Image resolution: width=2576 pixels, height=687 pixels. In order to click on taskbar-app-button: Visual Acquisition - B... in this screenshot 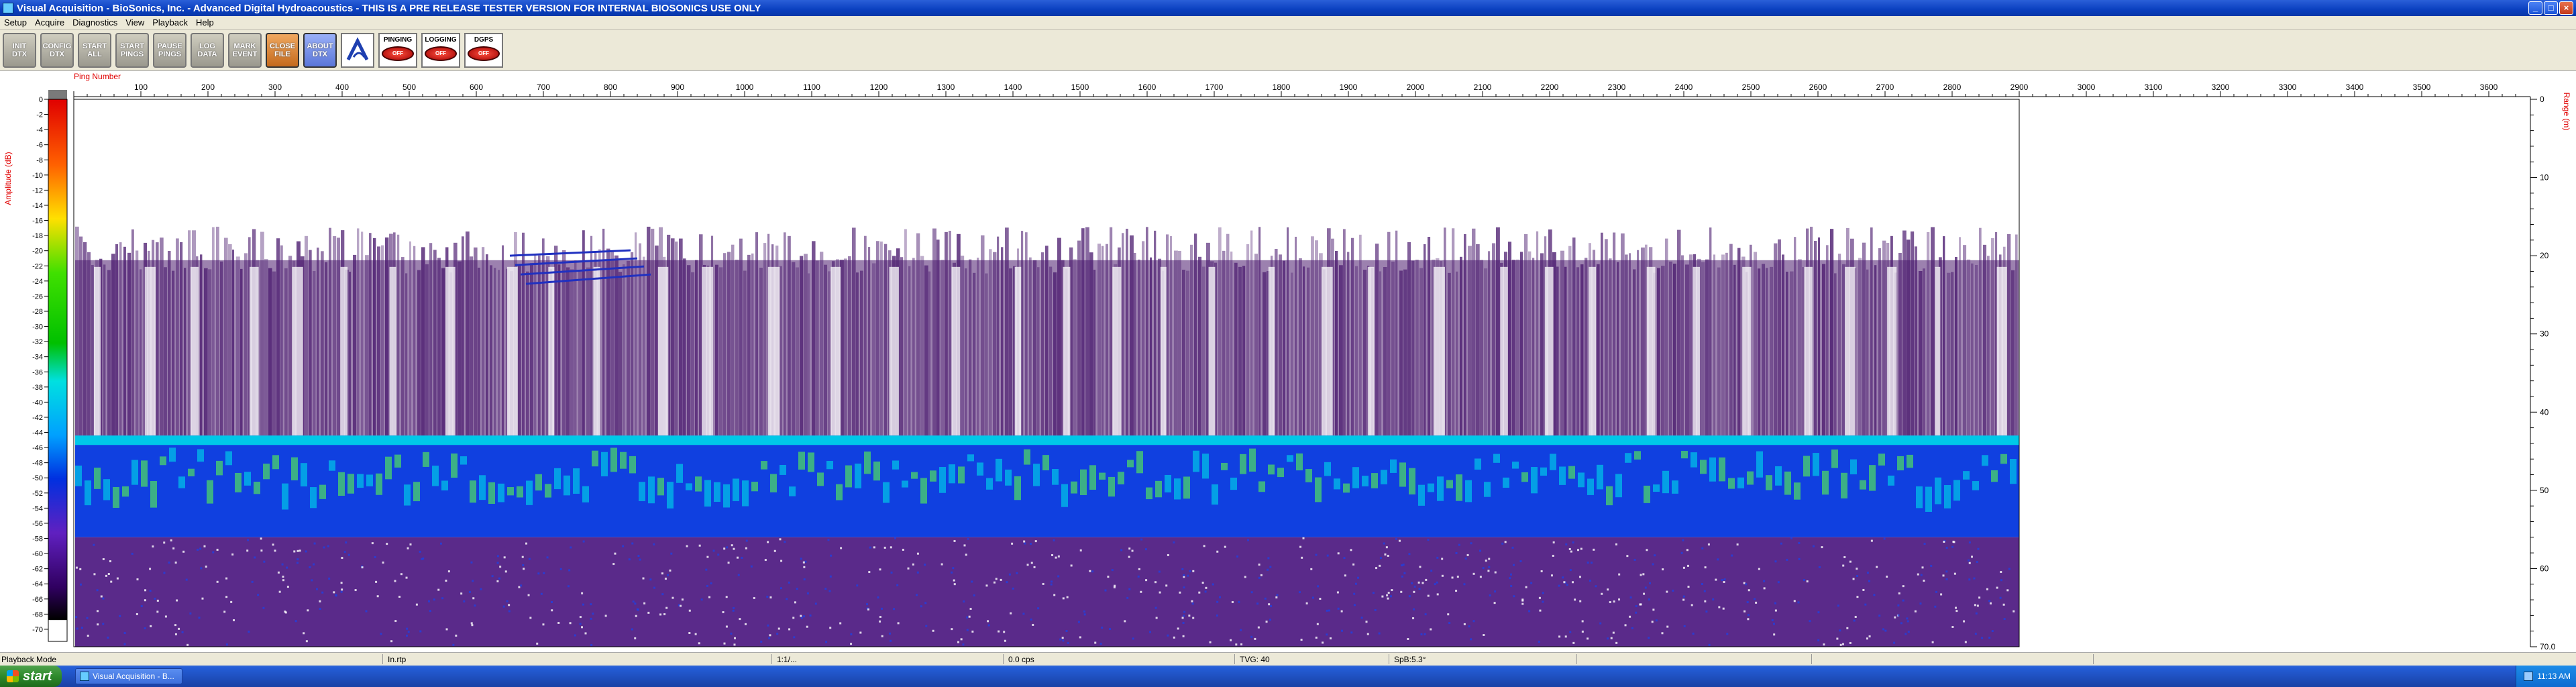, I will do `click(128, 676)`.